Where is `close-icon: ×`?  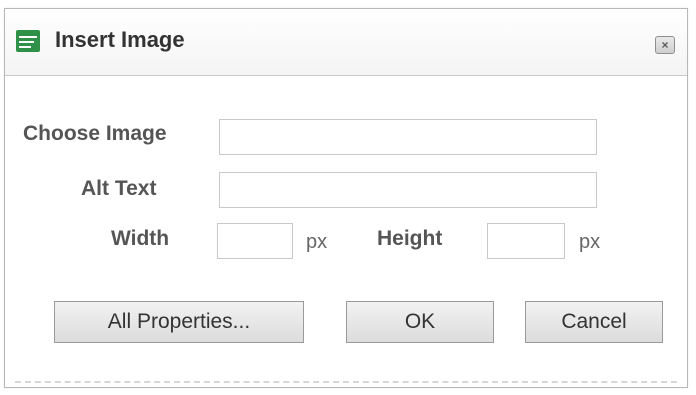
close-icon: × is located at coordinates (665, 45).